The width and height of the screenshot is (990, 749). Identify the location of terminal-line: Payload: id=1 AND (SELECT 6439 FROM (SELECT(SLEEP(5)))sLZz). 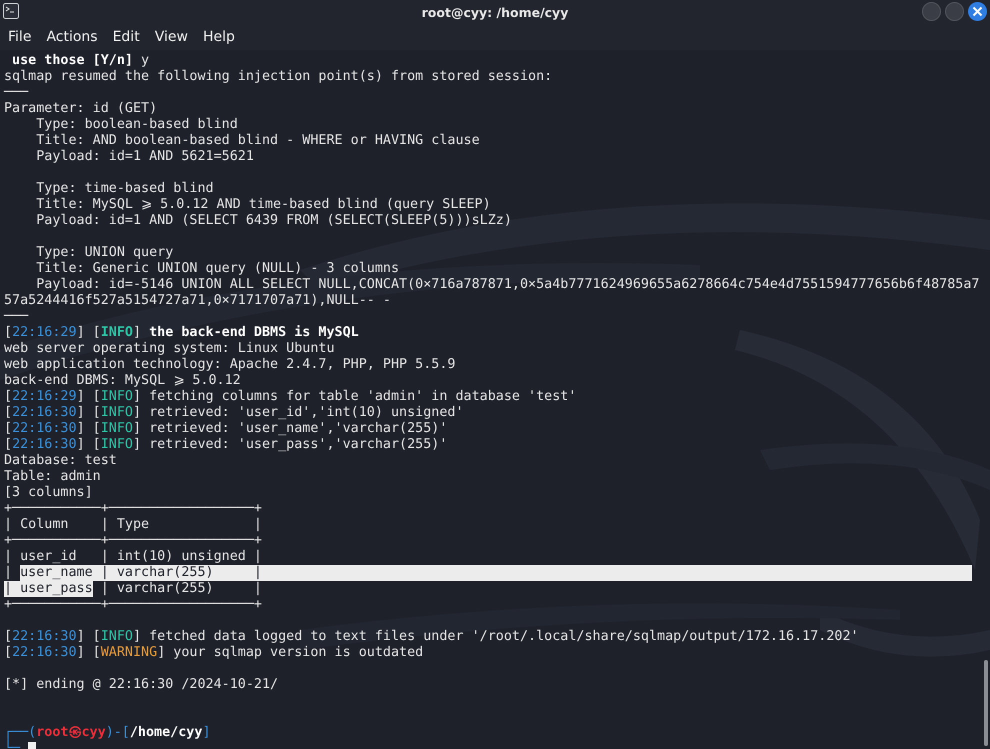
(273, 221).